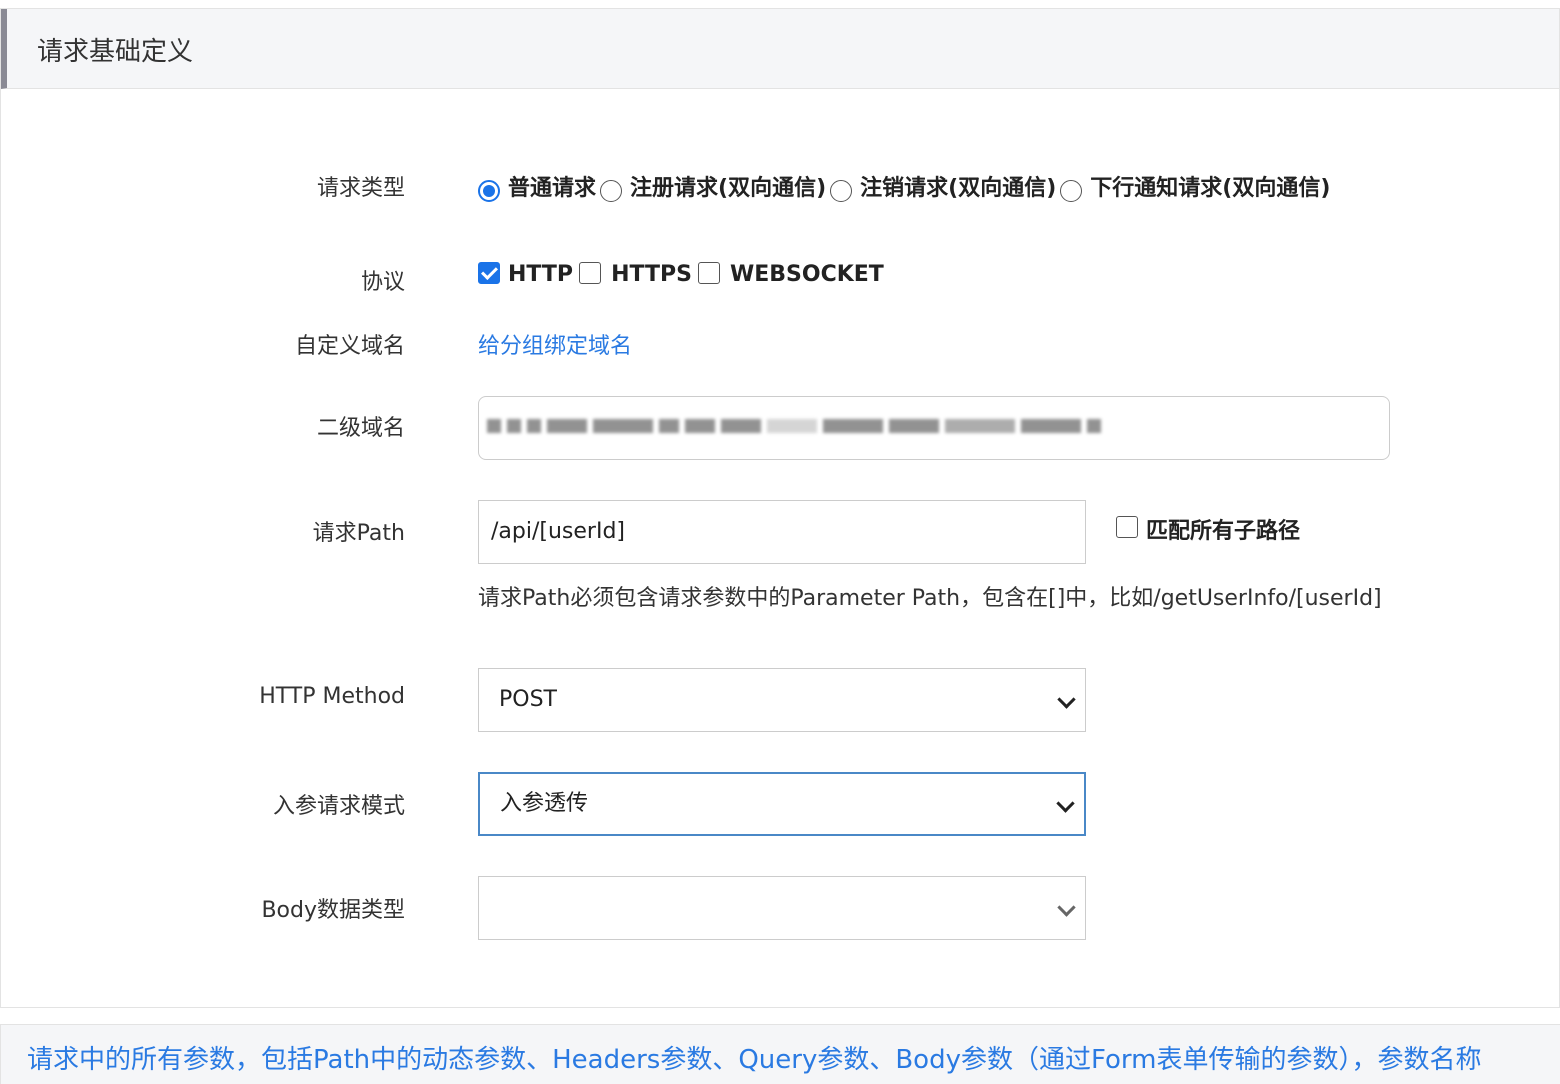 The image size is (1560, 1084). I want to click on label-custom-domain: 自定义域名, so click(349, 346).